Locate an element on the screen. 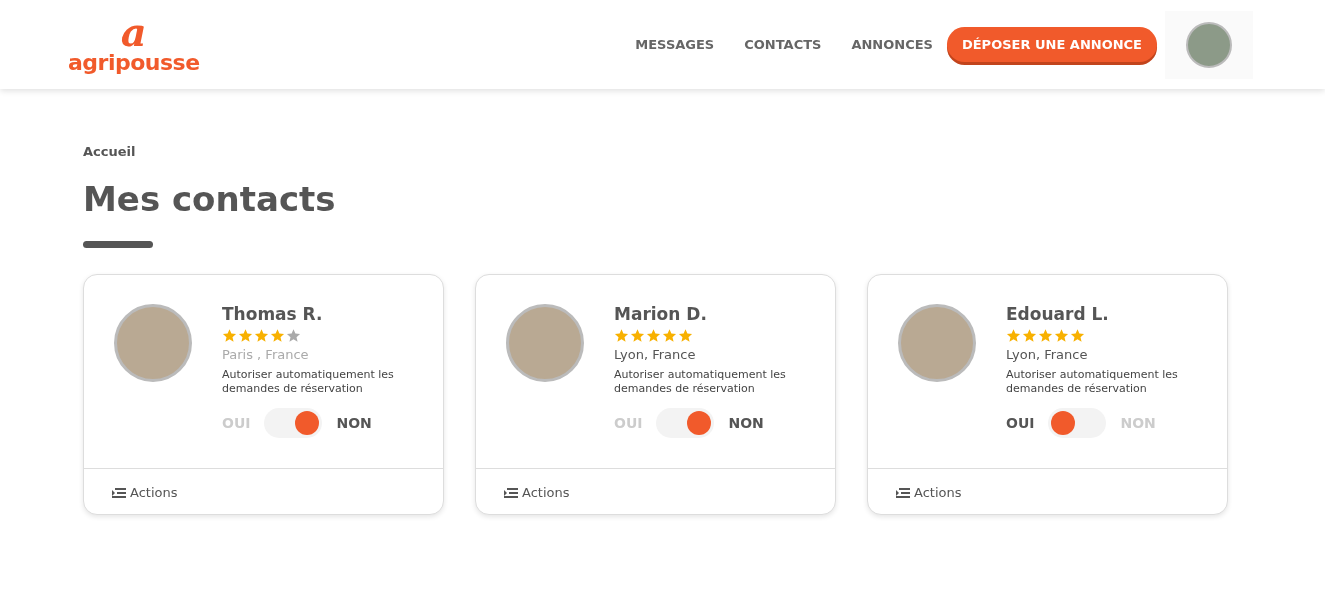  breadcrumb: Accueil is located at coordinates (662, 151).